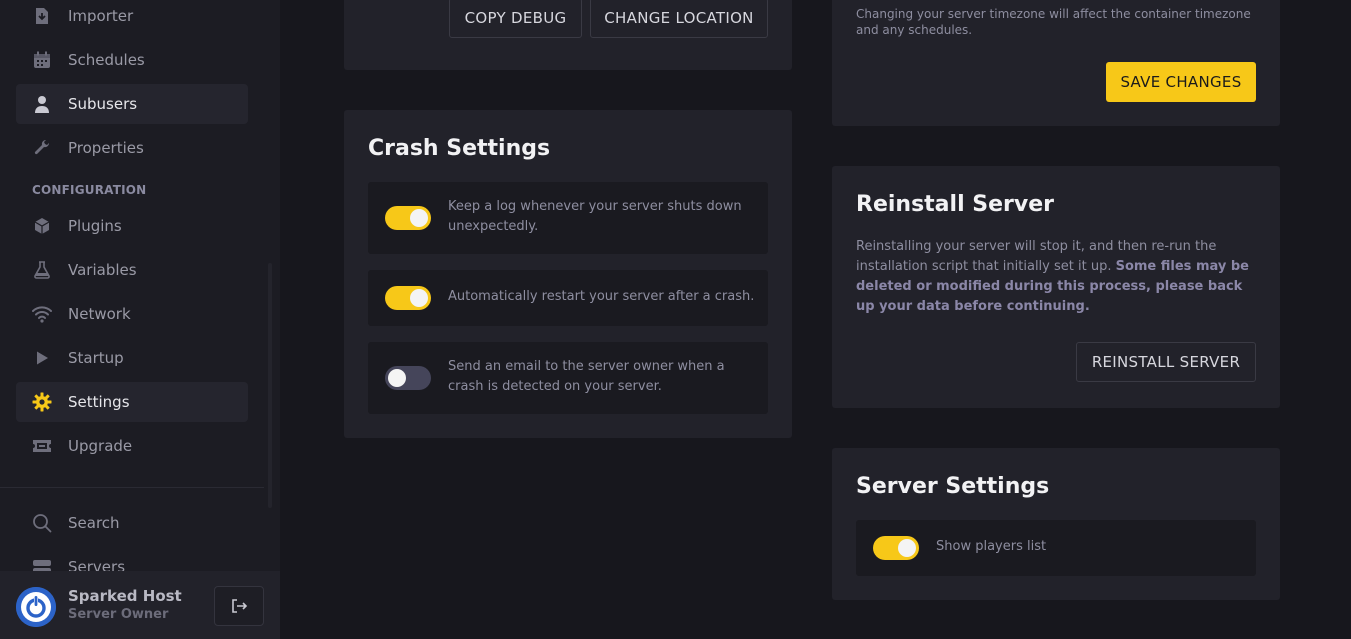 The width and height of the screenshot is (1351, 639). What do you see at coordinates (42, 226) in the screenshot?
I see `cube-icon` at bounding box center [42, 226].